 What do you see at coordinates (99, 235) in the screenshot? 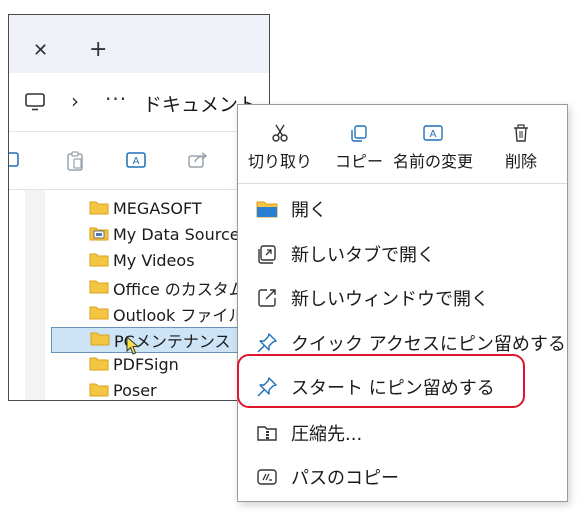
I see `data-folder-icon` at bounding box center [99, 235].